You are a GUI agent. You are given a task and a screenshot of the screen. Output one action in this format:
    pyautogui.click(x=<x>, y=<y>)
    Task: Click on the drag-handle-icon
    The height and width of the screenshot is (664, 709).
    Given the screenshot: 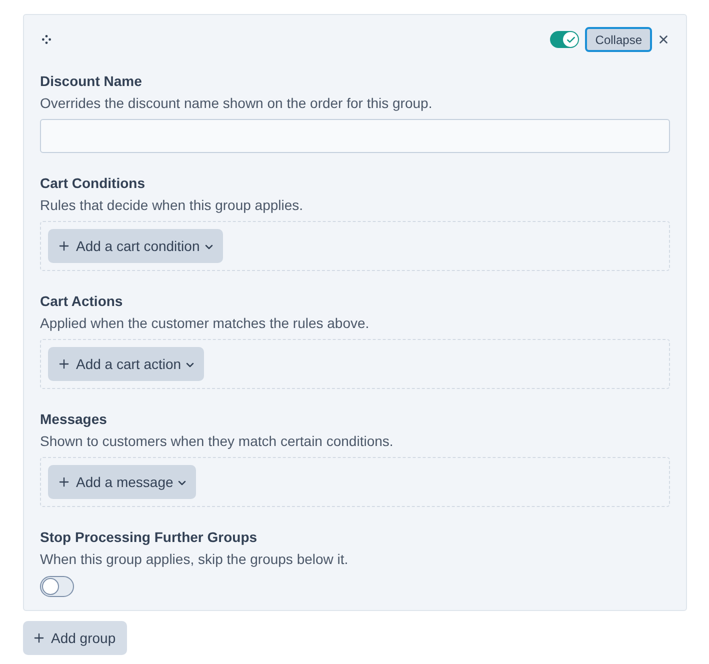 What is the action you would take?
    pyautogui.click(x=46, y=39)
    